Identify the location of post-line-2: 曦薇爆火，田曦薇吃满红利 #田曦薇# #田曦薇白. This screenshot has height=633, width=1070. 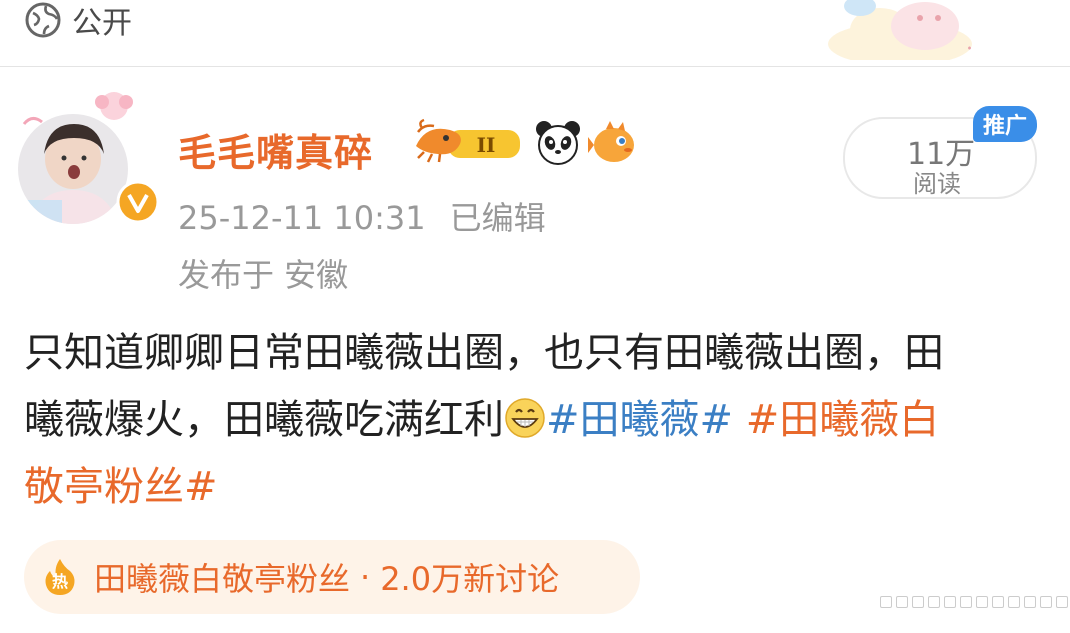
(534, 420).